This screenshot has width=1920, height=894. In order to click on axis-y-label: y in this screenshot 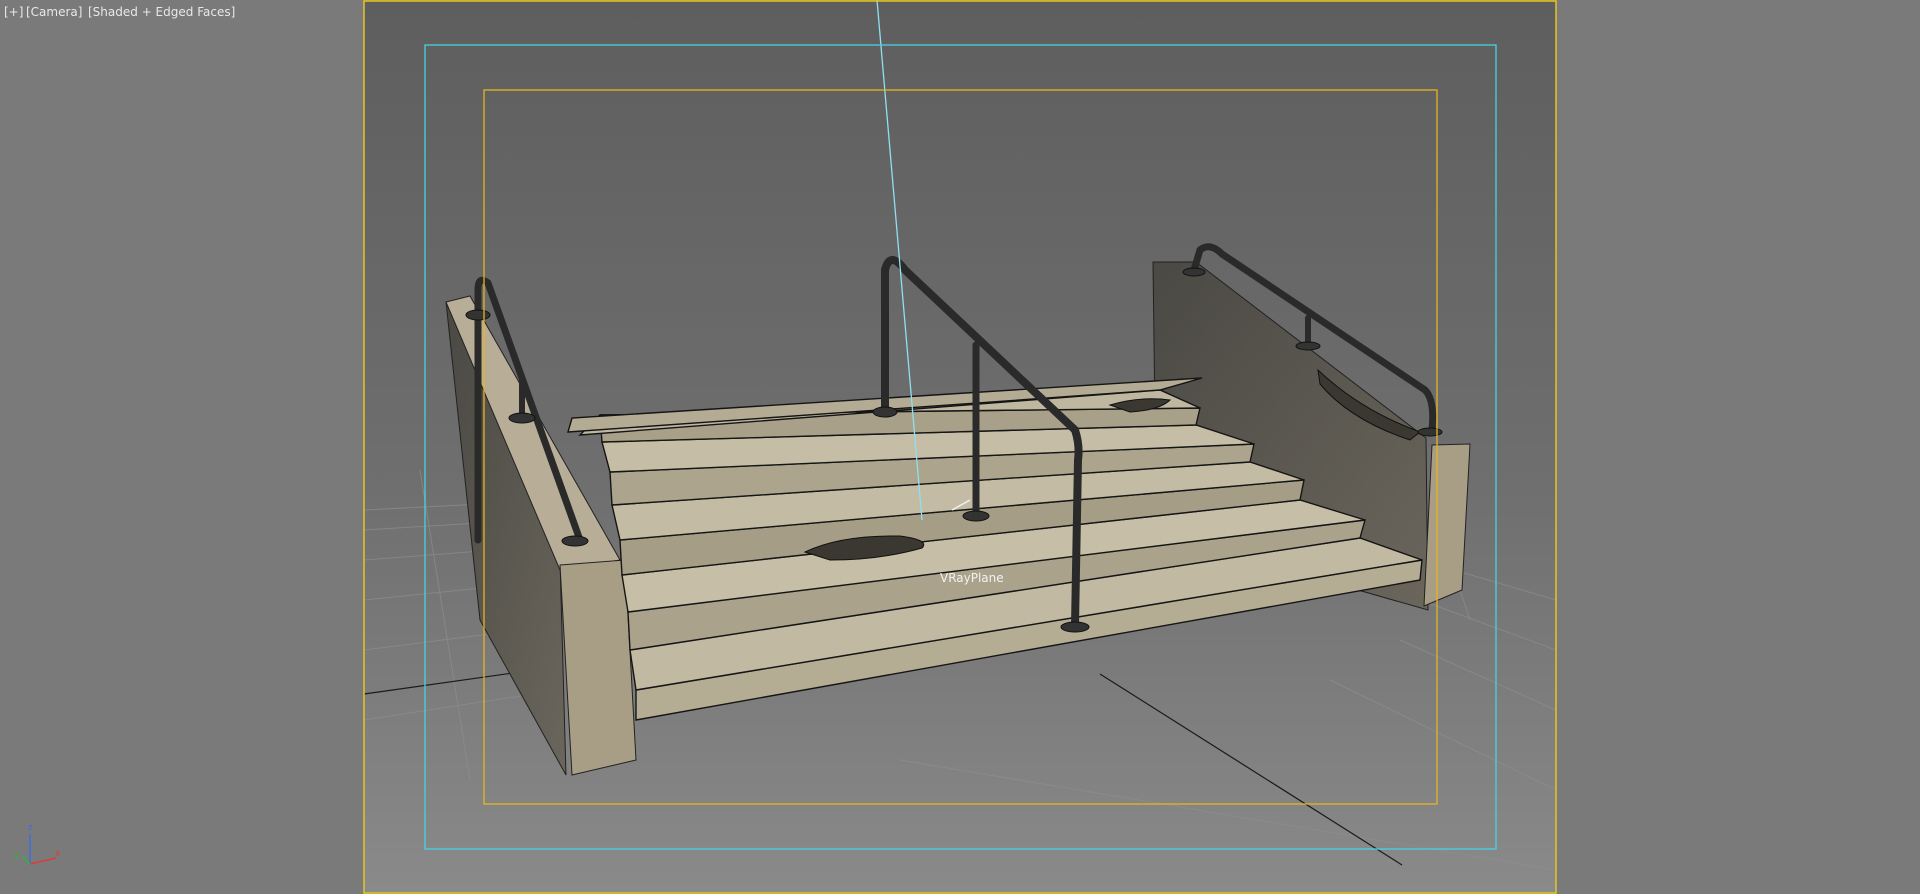, I will do `click(17, 855)`.